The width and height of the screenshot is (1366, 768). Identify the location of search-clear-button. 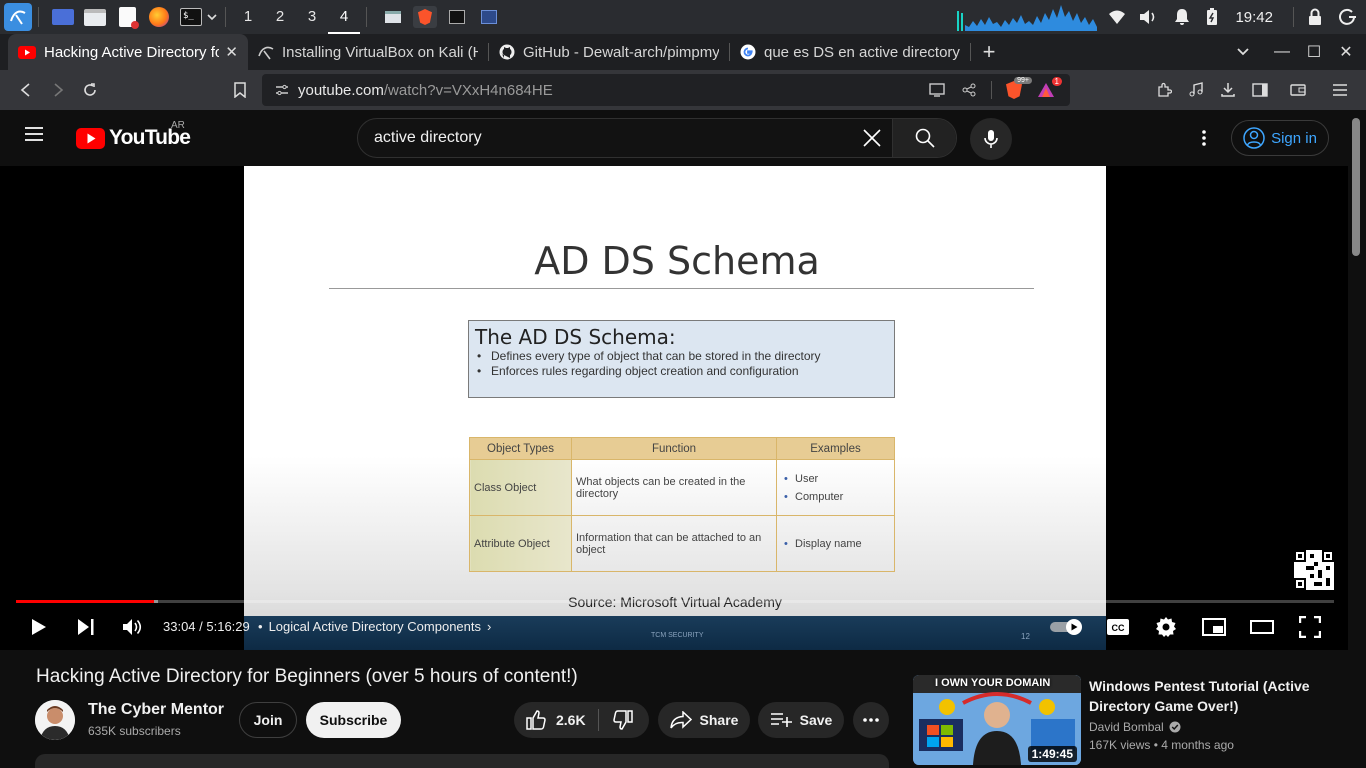
(872, 138).